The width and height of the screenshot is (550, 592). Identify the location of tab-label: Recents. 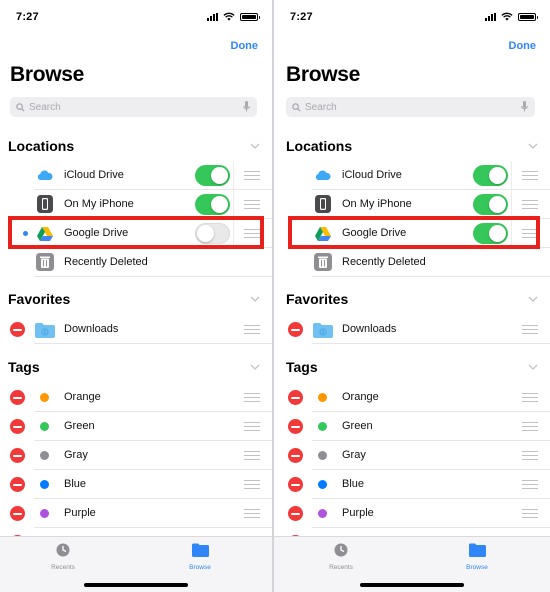
(63, 567).